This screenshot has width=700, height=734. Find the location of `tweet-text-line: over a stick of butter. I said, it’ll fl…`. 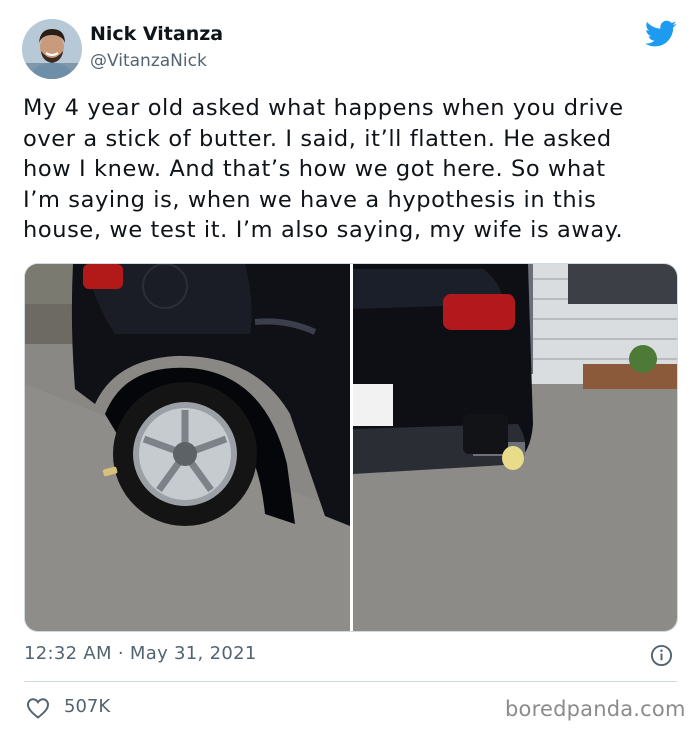

tweet-text-line: over a stick of butter. I said, it’ll fl… is located at coordinates (317, 138).